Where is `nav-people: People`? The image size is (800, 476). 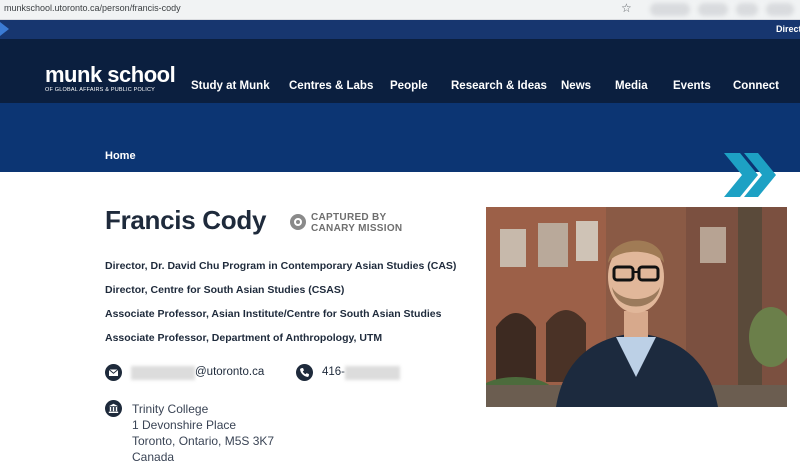
nav-people: People is located at coordinates (409, 86).